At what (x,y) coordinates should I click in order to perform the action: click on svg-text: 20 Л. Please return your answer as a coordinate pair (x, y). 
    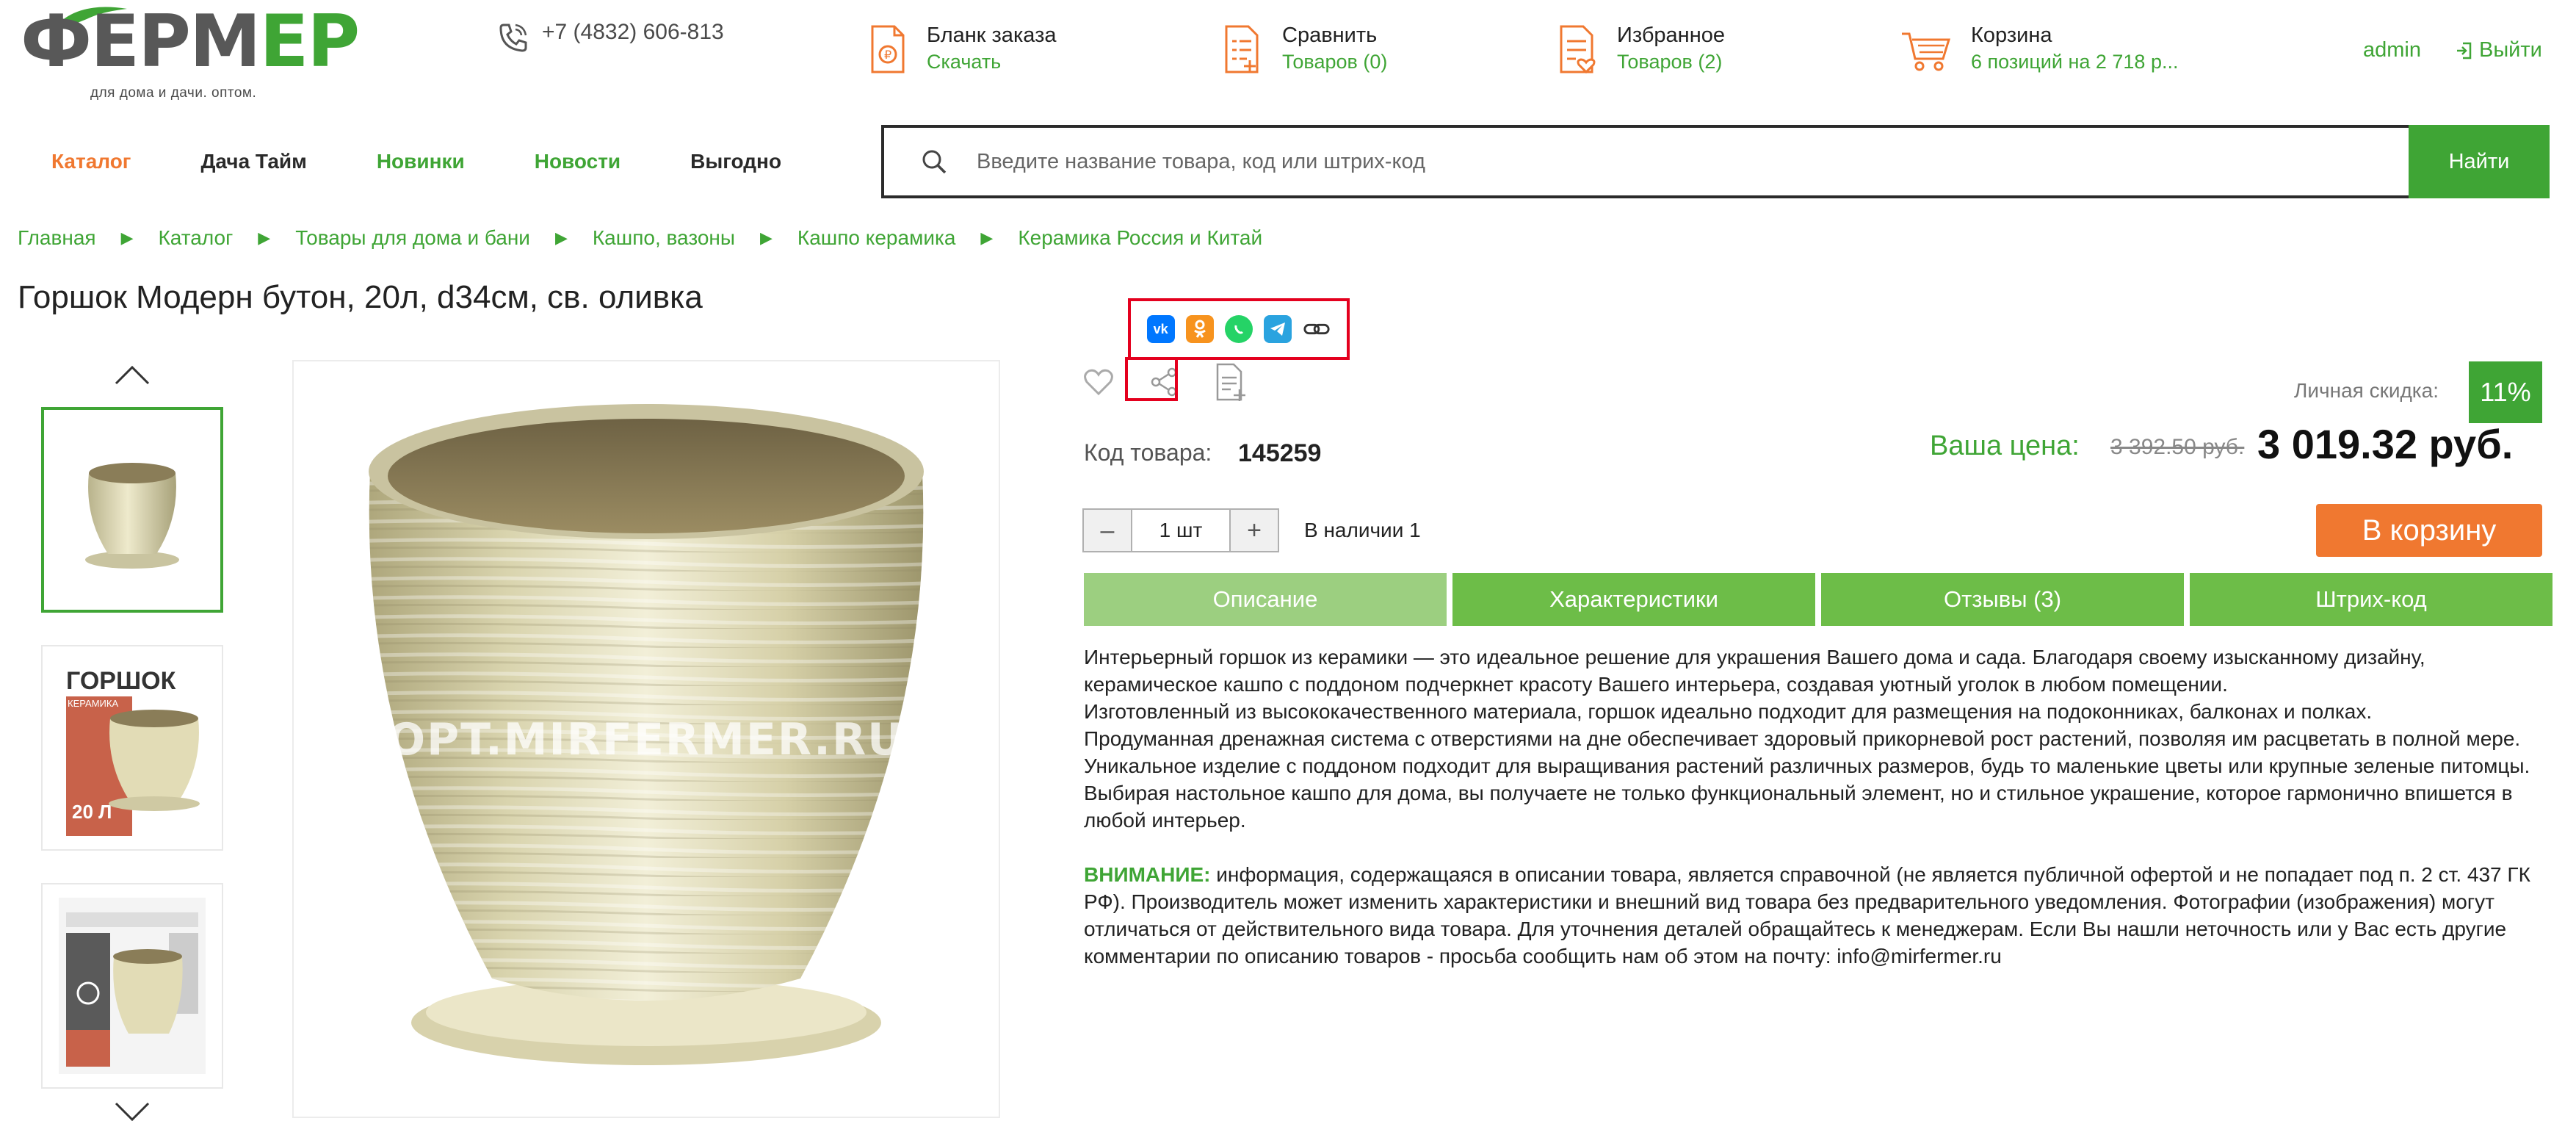
    Looking at the image, I should click on (92, 812).